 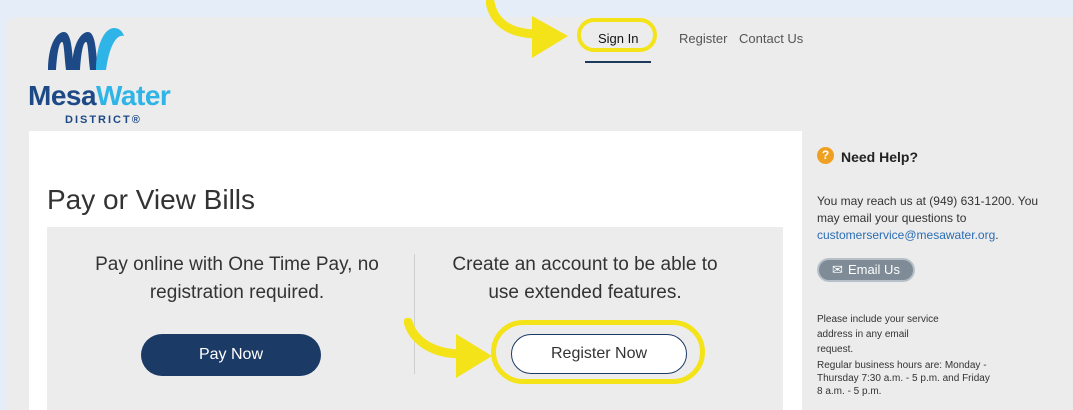 What do you see at coordinates (866, 270) in the screenshot?
I see `email-us-button: ✉ Email Us` at bounding box center [866, 270].